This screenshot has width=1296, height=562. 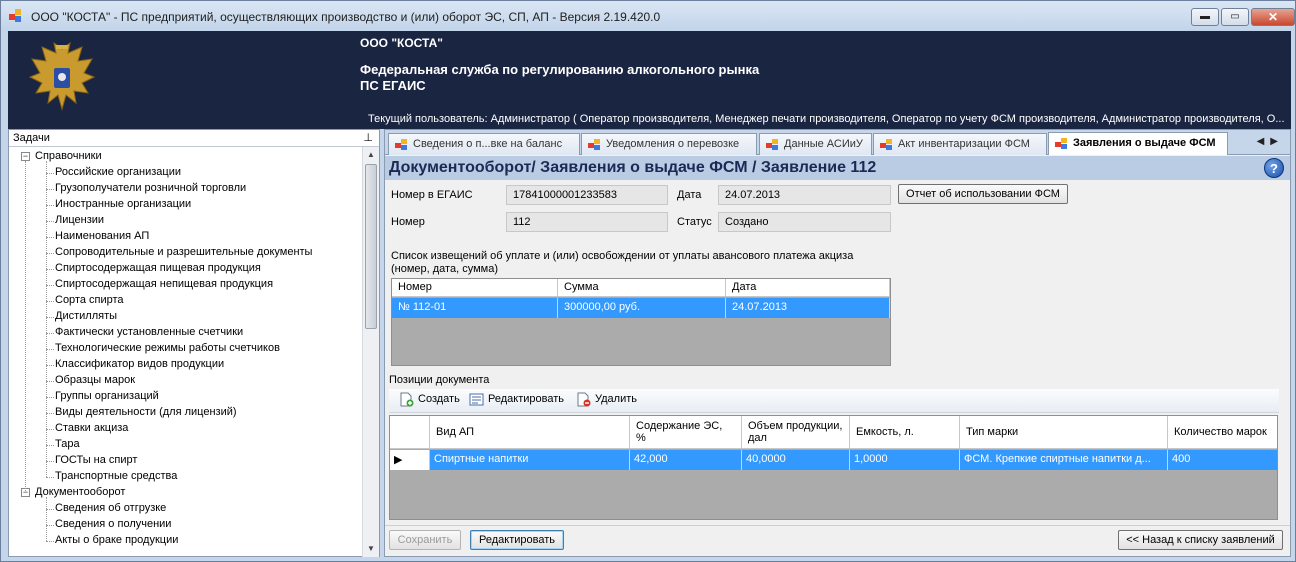 I want to click on tree-item: Спиртосодержащая пищевая продукция, so click(x=158, y=268).